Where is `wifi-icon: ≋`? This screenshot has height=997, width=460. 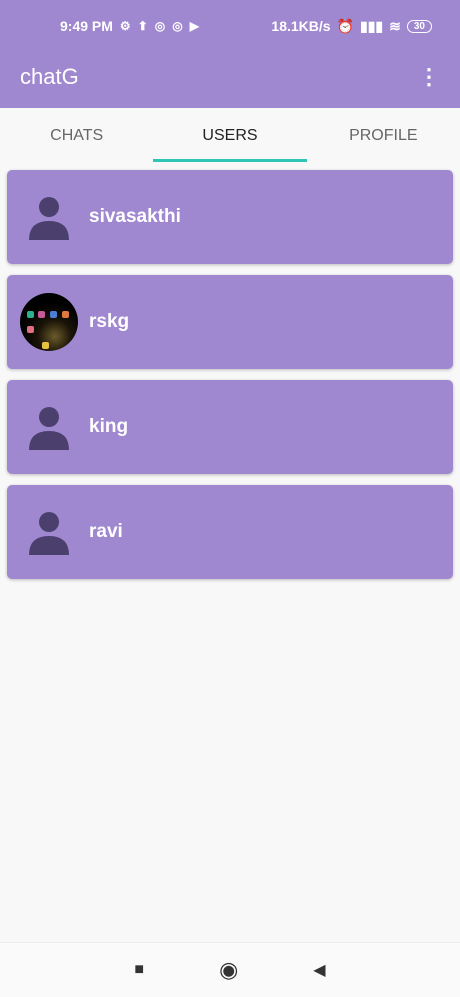 wifi-icon: ≋ is located at coordinates (395, 25).